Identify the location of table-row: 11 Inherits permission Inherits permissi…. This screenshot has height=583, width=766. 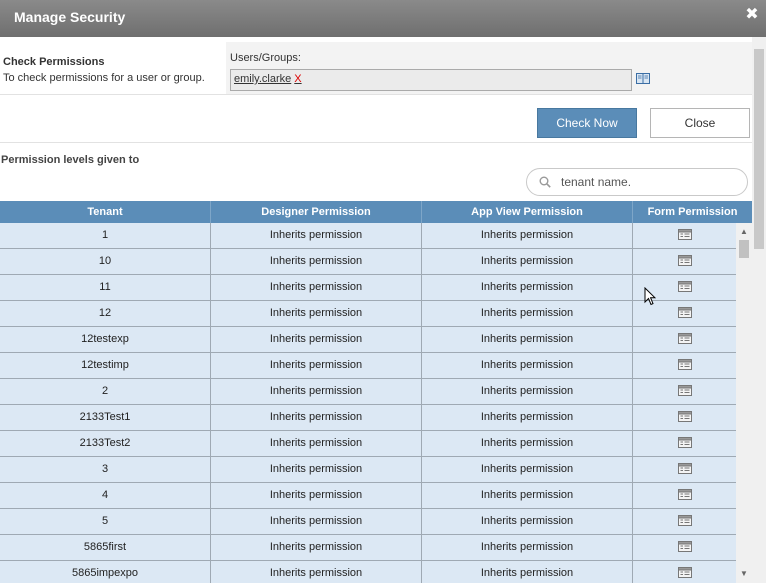
(368, 288).